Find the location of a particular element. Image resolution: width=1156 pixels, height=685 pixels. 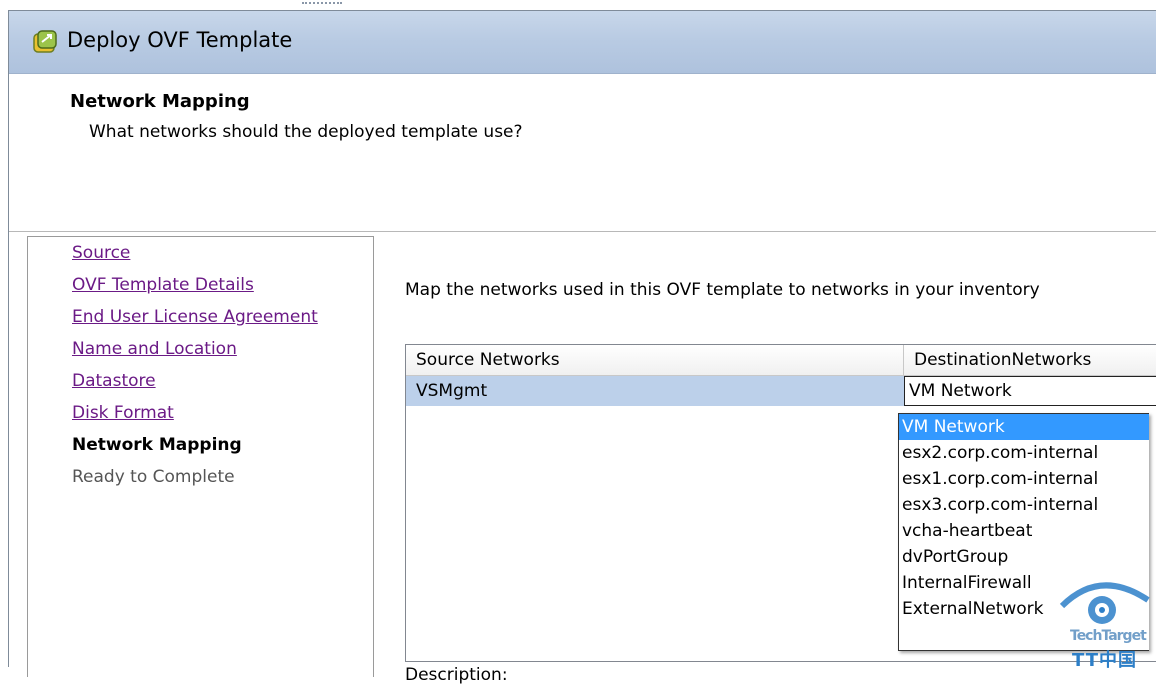

dropdown-option-vm-network: VM Network is located at coordinates (1024, 427).